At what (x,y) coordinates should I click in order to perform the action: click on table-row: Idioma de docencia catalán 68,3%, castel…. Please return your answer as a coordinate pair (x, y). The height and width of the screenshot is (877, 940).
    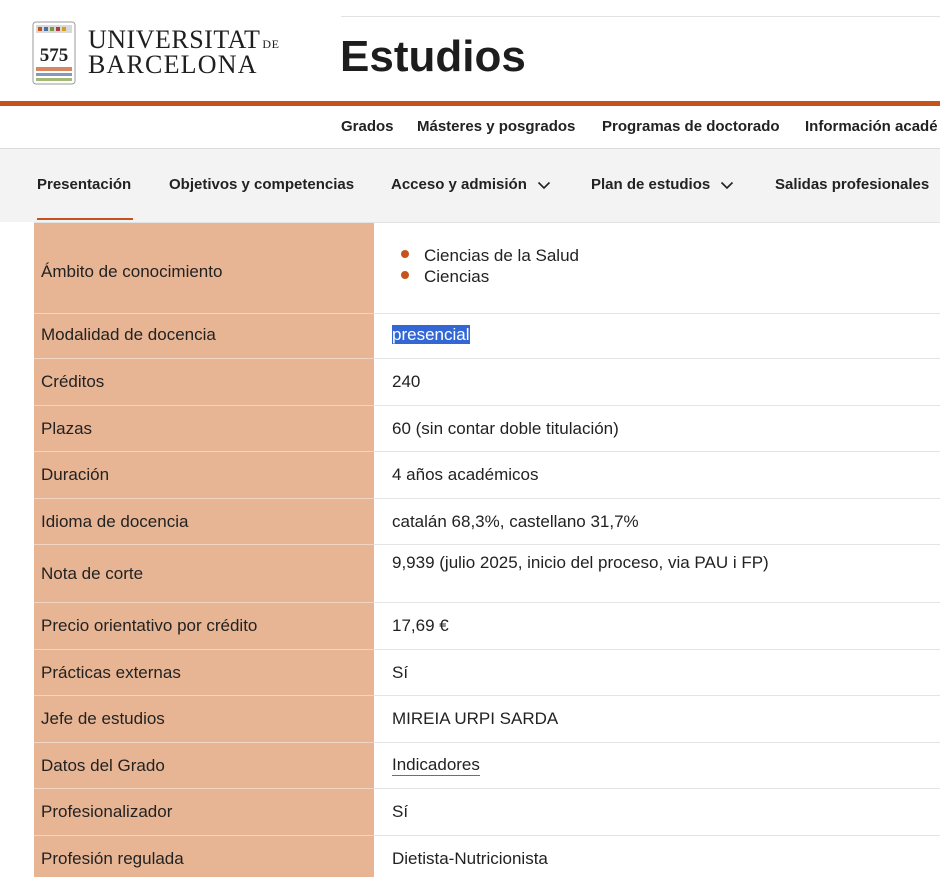
    Looking at the image, I should click on (487, 521).